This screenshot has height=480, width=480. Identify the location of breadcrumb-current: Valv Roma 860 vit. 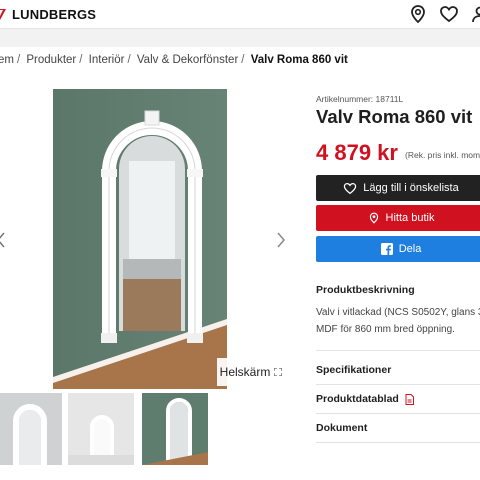
(299, 60).